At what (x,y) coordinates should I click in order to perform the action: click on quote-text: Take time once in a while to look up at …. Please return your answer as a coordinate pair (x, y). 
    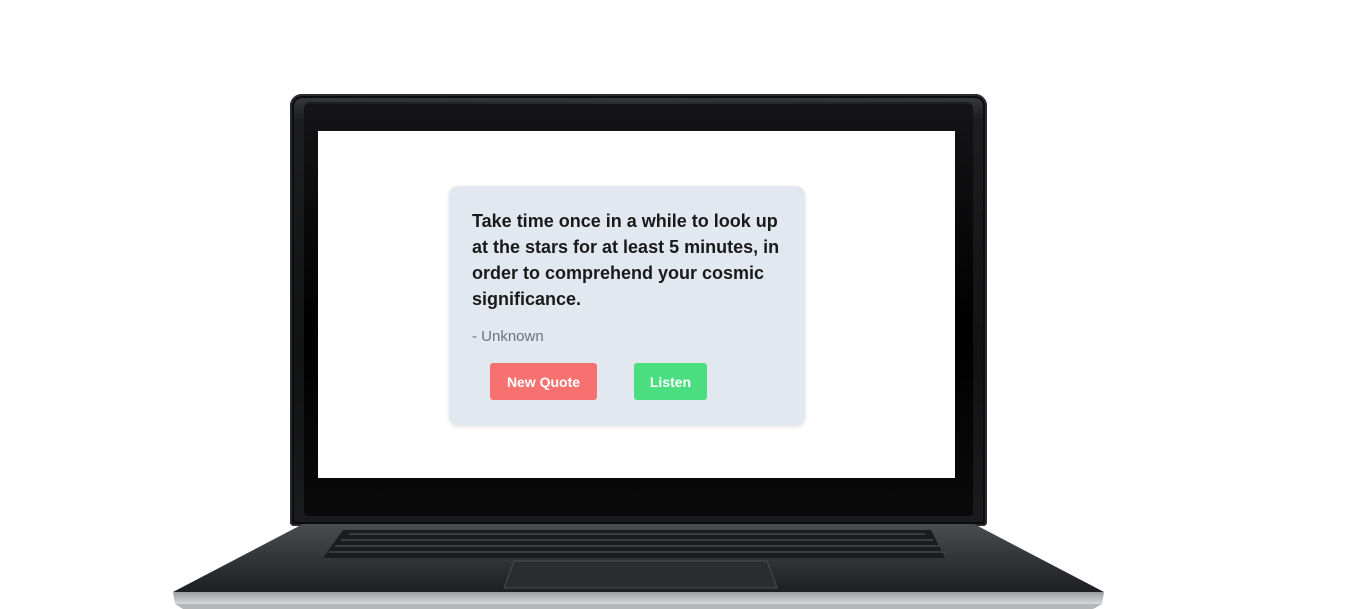
    Looking at the image, I should click on (626, 260).